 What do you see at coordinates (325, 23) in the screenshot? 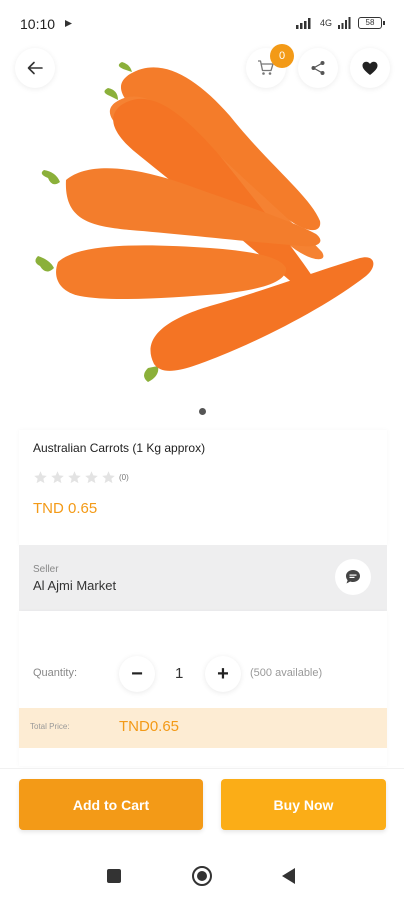
I see `network-type: 4G` at bounding box center [325, 23].